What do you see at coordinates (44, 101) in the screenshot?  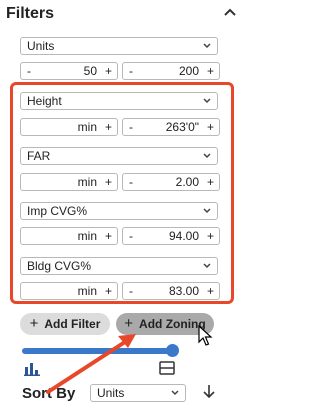 I see `height-filter-label: Height` at bounding box center [44, 101].